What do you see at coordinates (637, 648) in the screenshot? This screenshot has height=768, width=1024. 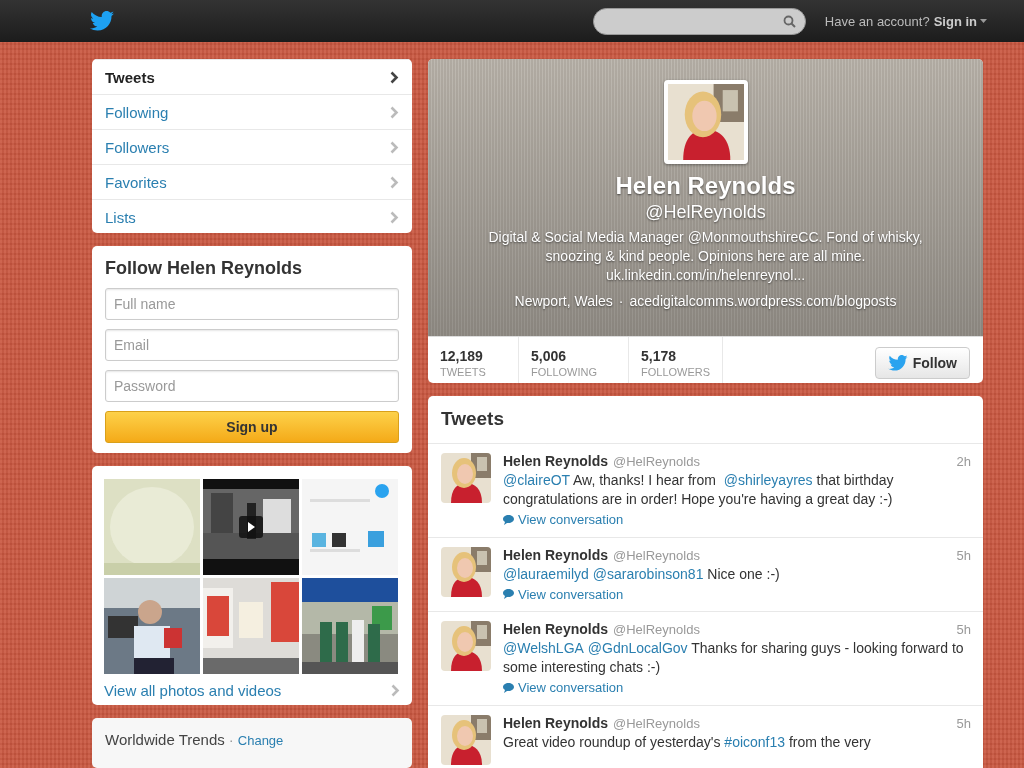 I see `mention-link: @GdnLocalGov` at bounding box center [637, 648].